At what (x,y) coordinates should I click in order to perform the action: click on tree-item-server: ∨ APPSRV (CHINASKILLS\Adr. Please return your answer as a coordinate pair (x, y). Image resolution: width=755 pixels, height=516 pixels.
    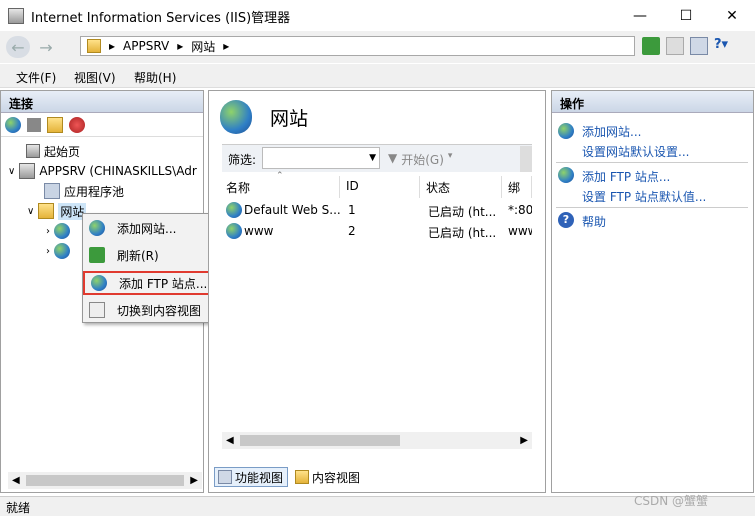
    Looking at the image, I should click on (105, 171).